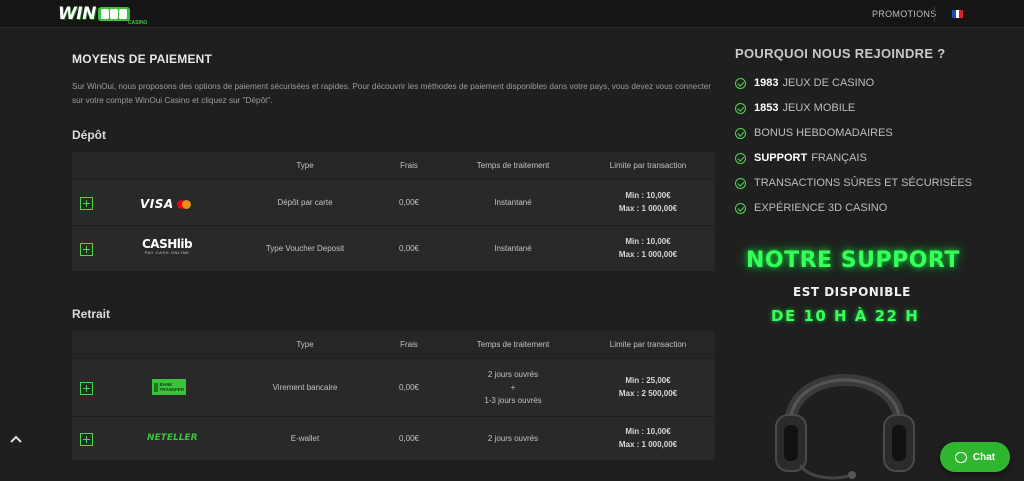 The width and height of the screenshot is (1024, 481). Describe the element at coordinates (960, 457) in the screenshot. I see `chat-bubble-icon` at that location.